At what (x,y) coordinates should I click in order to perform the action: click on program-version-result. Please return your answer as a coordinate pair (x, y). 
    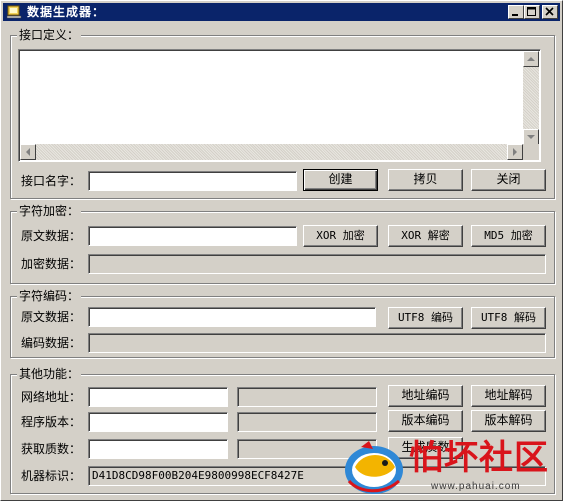
    Looking at the image, I should click on (307, 422).